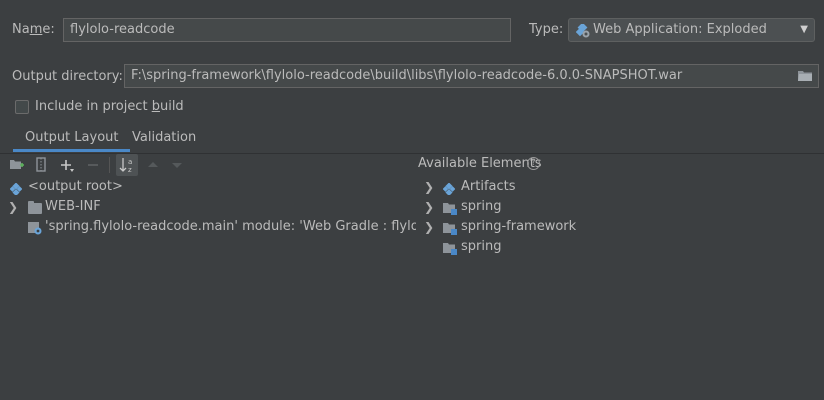 Image resolution: width=824 pixels, height=400 pixels. Describe the element at coordinates (804, 29) in the screenshot. I see `chevron-down-icon: ▼` at that location.